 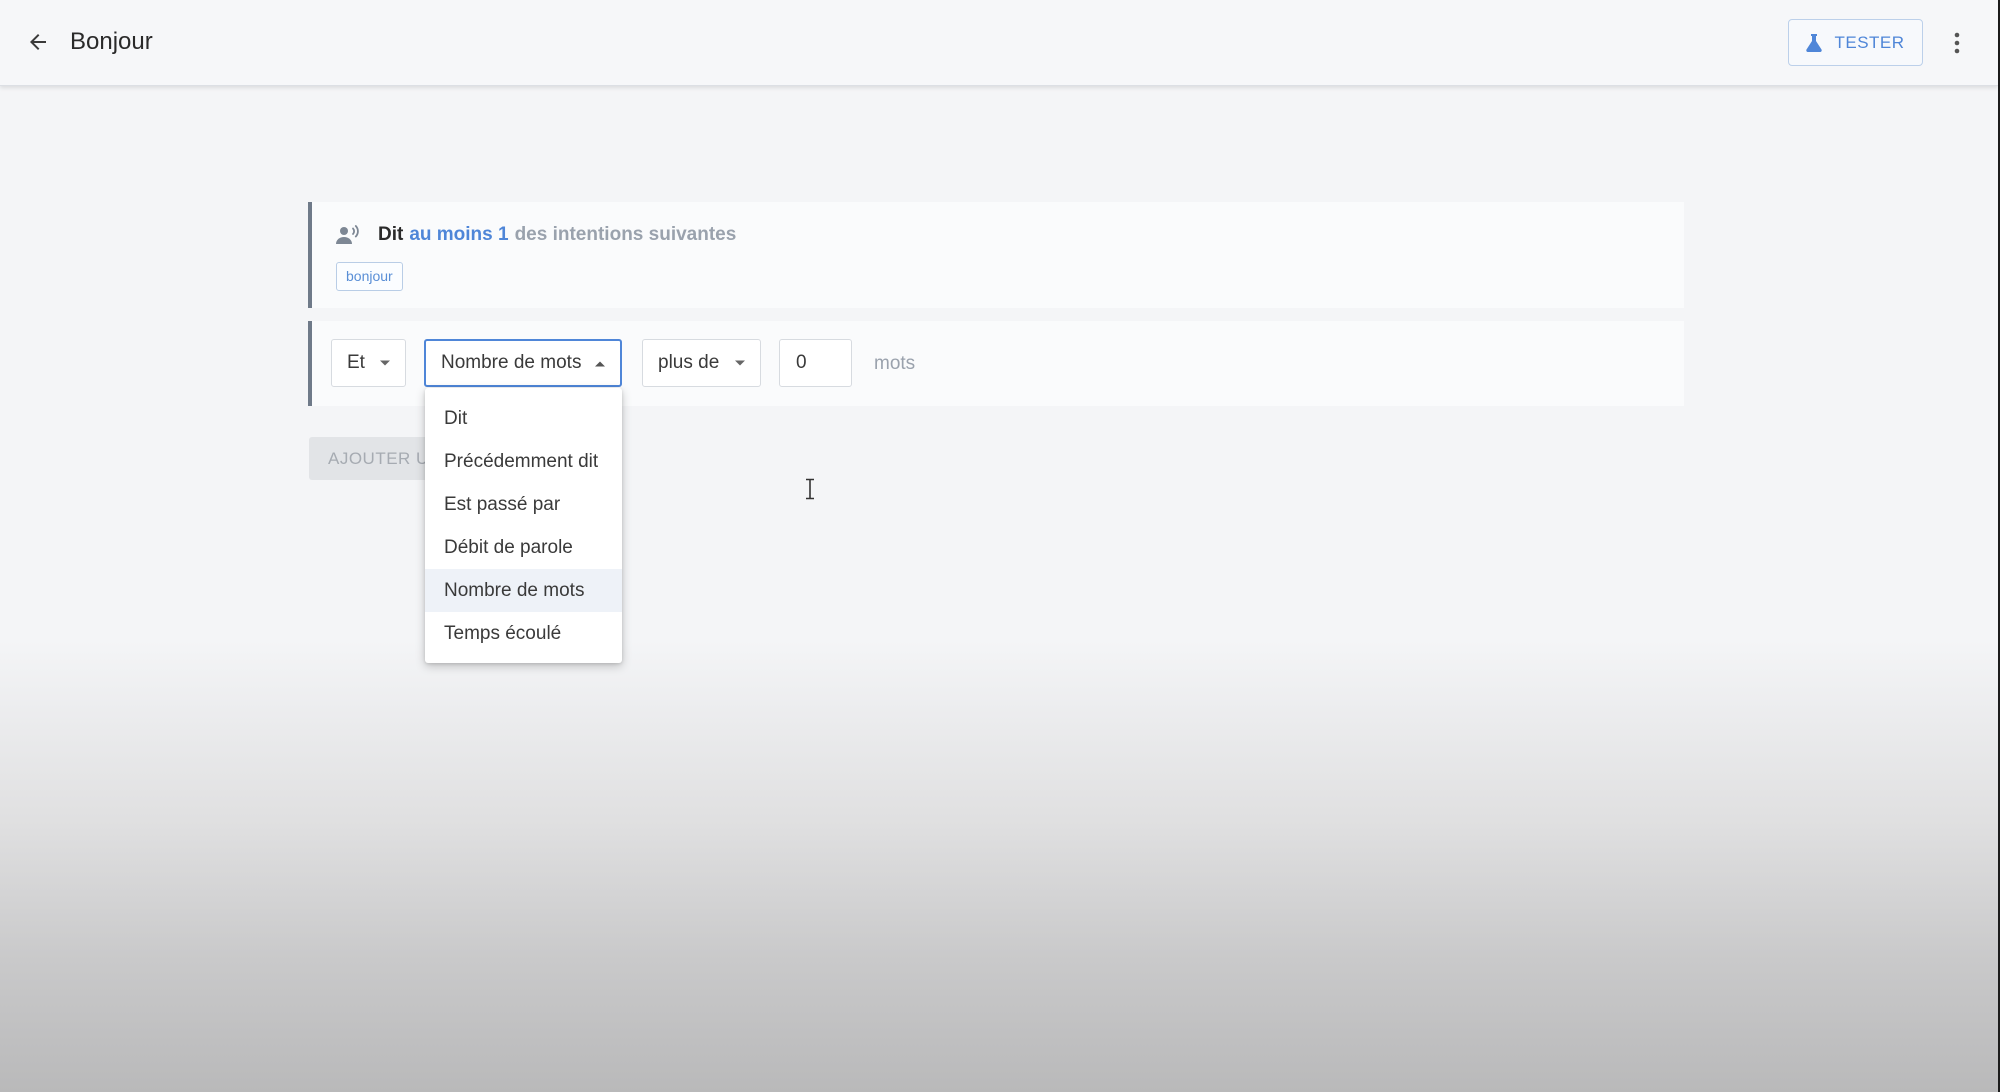 I want to click on intent-verb: Dit, so click(x=391, y=234).